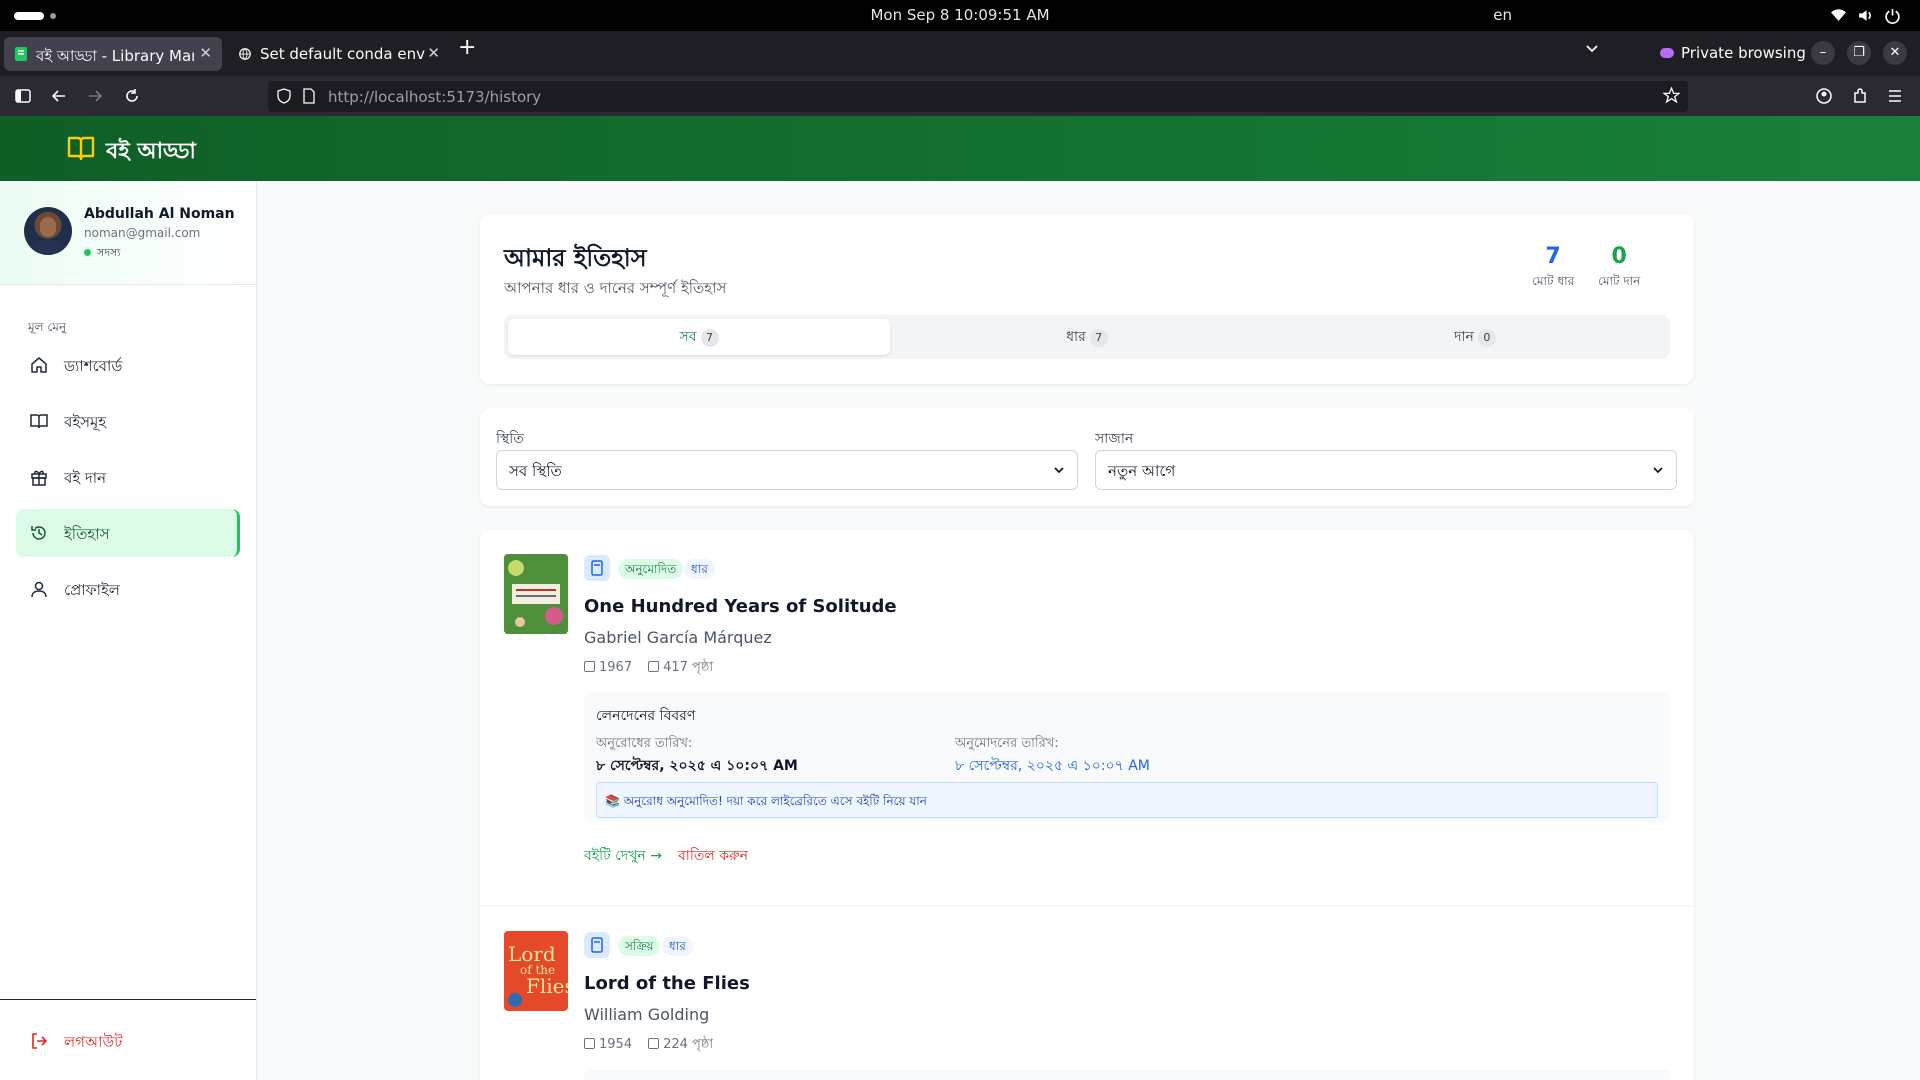 This screenshot has height=1080, width=1920. What do you see at coordinates (1553, 256) in the screenshot?
I see `stat-borrow-count: 7` at bounding box center [1553, 256].